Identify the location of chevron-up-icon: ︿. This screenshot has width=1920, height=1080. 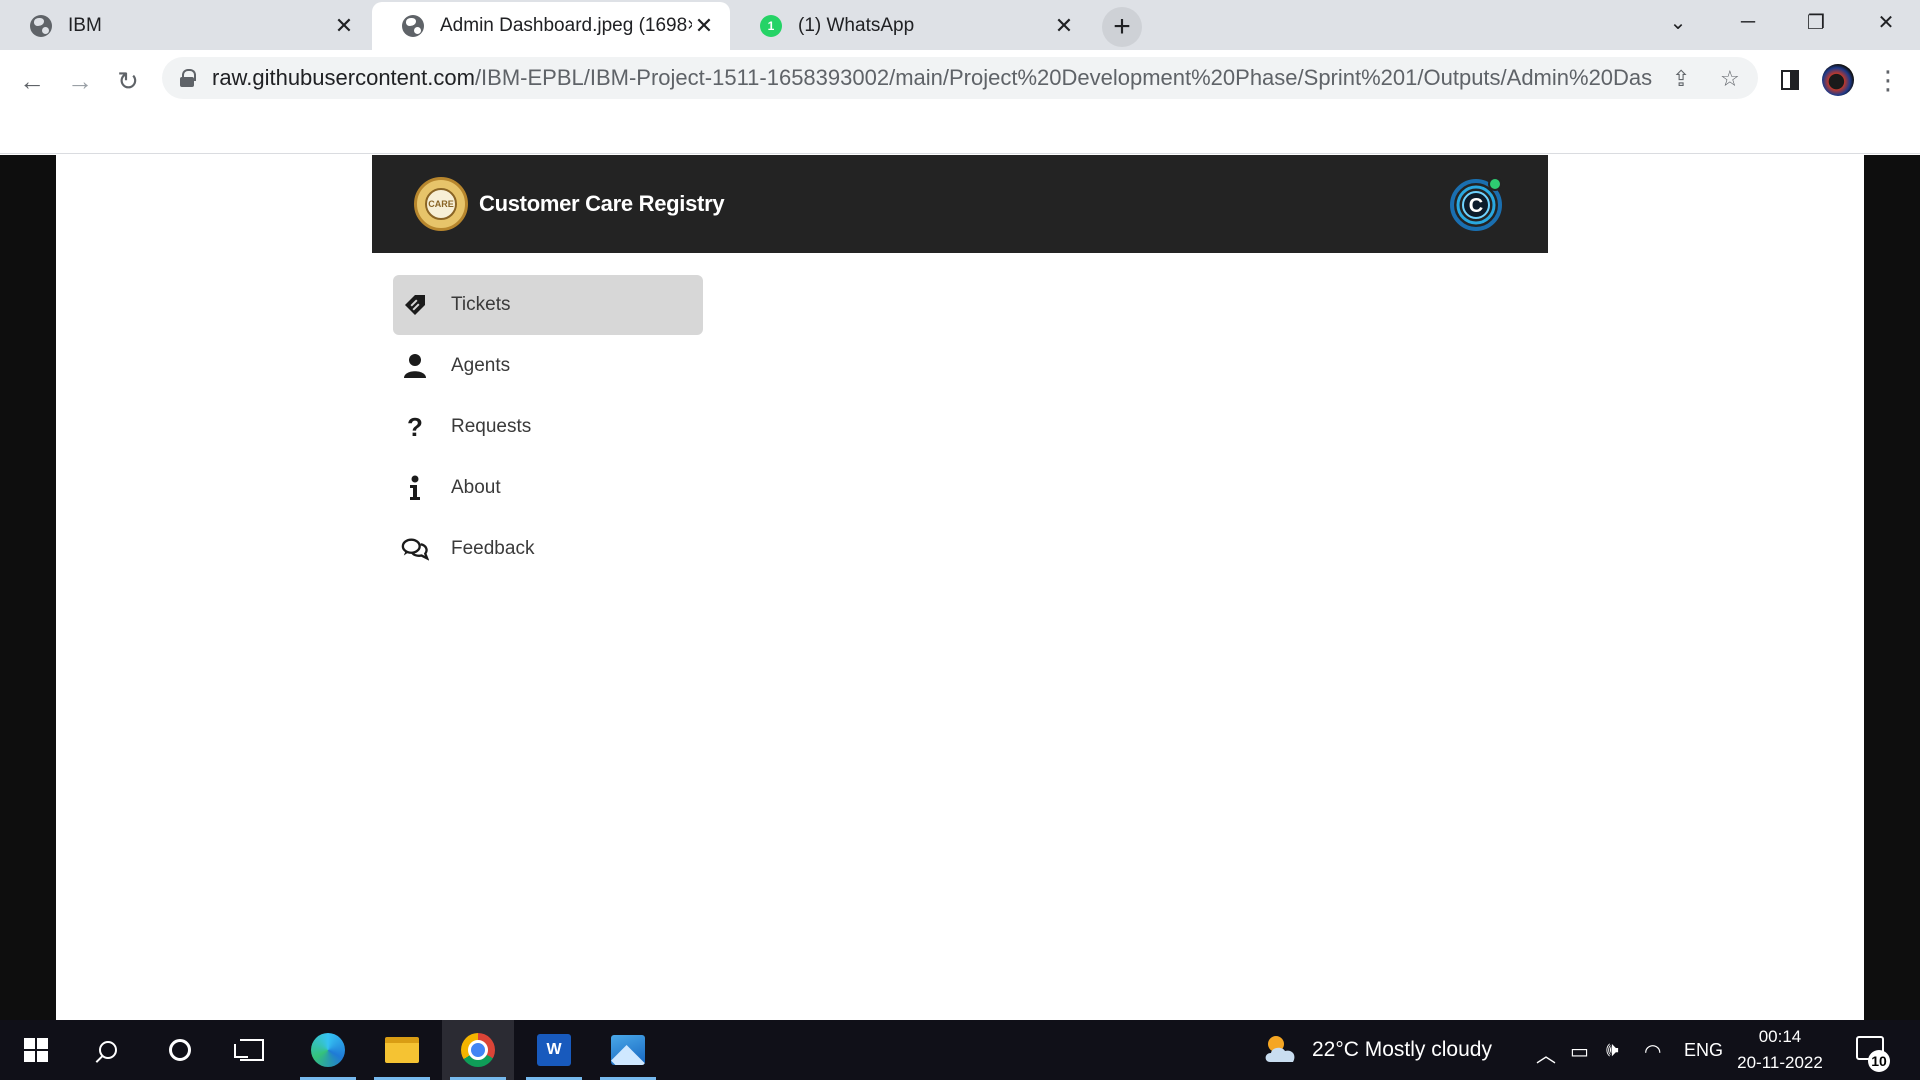
(1546, 1053).